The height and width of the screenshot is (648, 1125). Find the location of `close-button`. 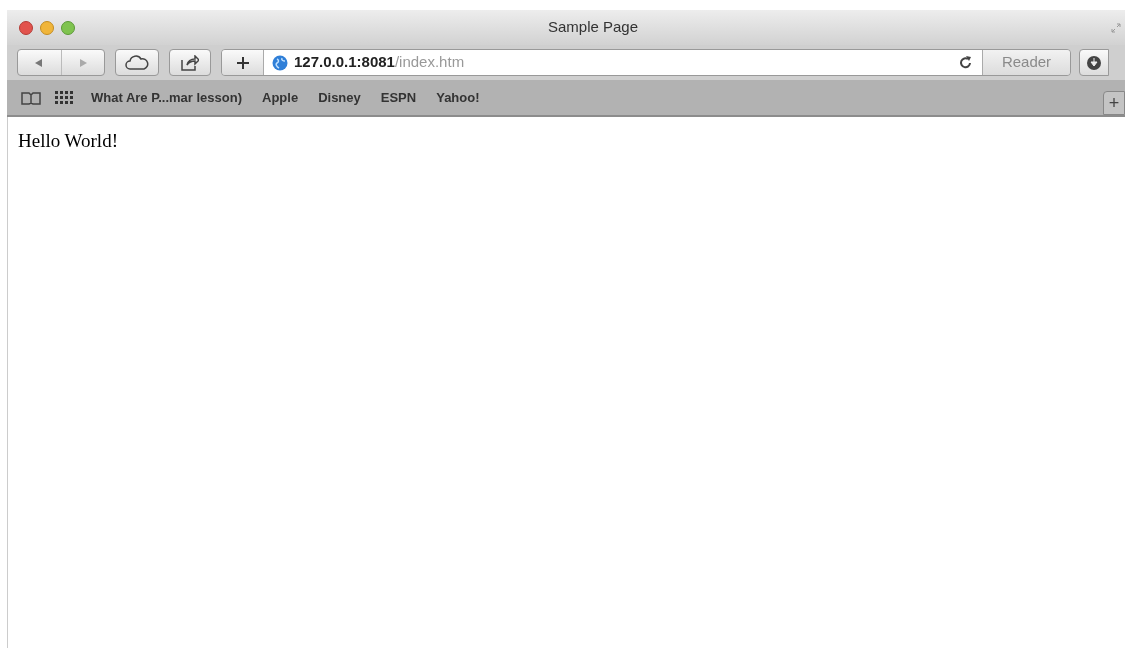

close-button is located at coordinates (26, 27).